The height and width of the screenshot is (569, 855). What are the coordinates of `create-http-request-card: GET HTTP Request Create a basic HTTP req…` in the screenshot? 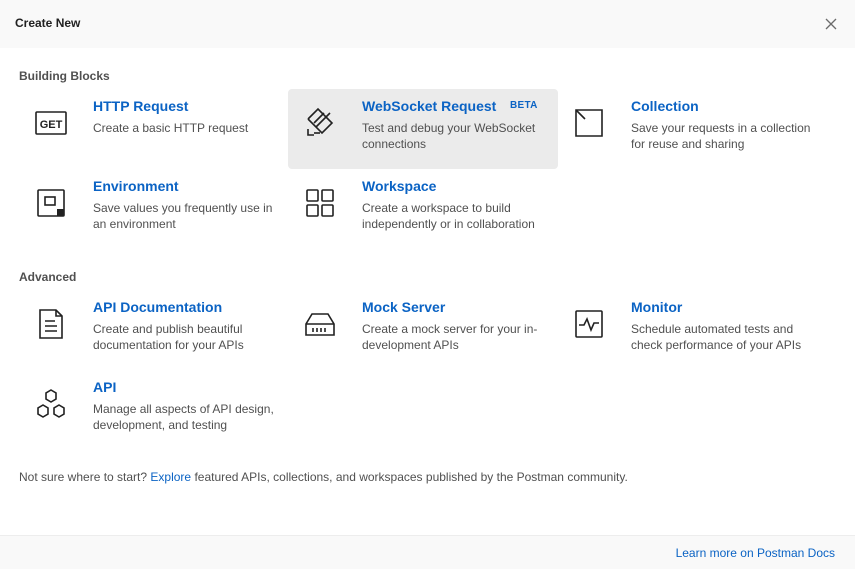 It's located at (154, 129).